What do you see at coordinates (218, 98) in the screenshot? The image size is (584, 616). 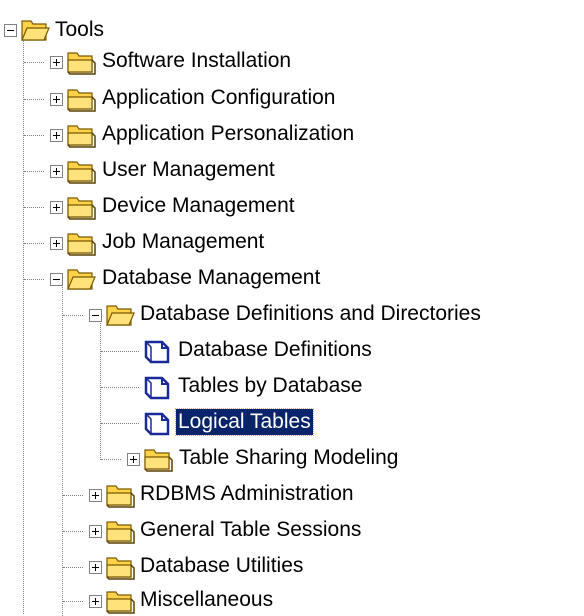 I see `tree-node-label: Application Configuration` at bounding box center [218, 98].